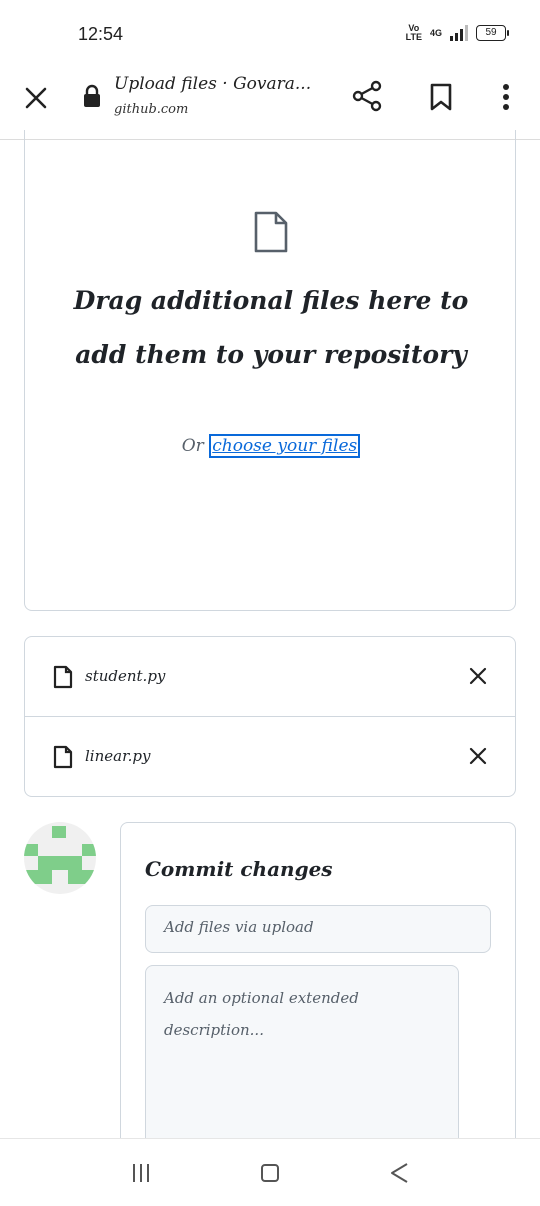 The height and width of the screenshot is (1206, 540). I want to click on lock-icon, so click(92, 96).